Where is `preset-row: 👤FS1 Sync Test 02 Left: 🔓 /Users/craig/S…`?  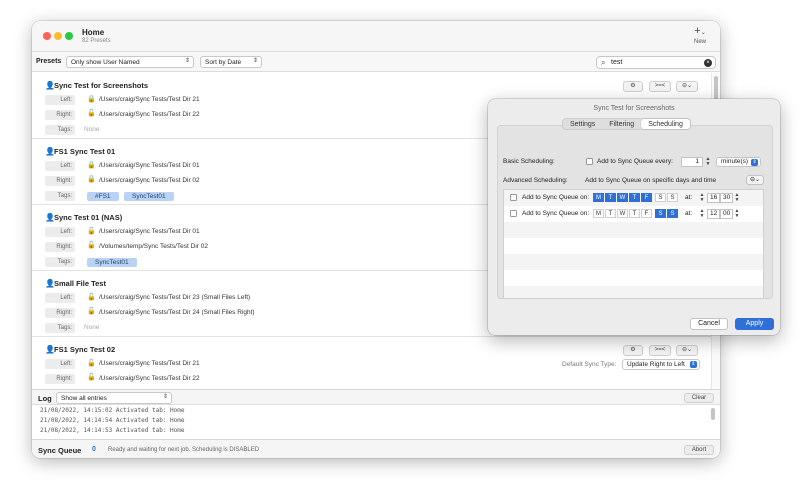
preset-row: 👤FS1 Sync Test 02 Left: 🔓 /Users/craig/S… is located at coordinates (371, 363).